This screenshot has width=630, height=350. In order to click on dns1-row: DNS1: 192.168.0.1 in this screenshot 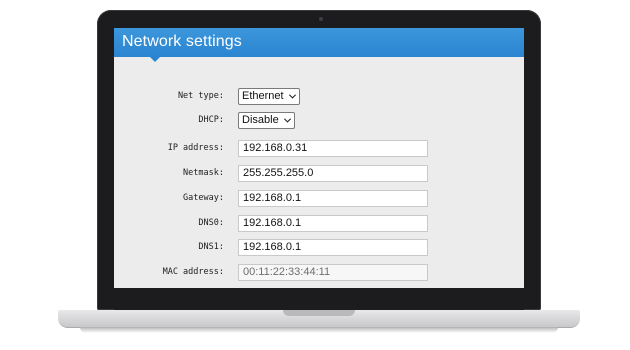, I will do `click(319, 248)`.